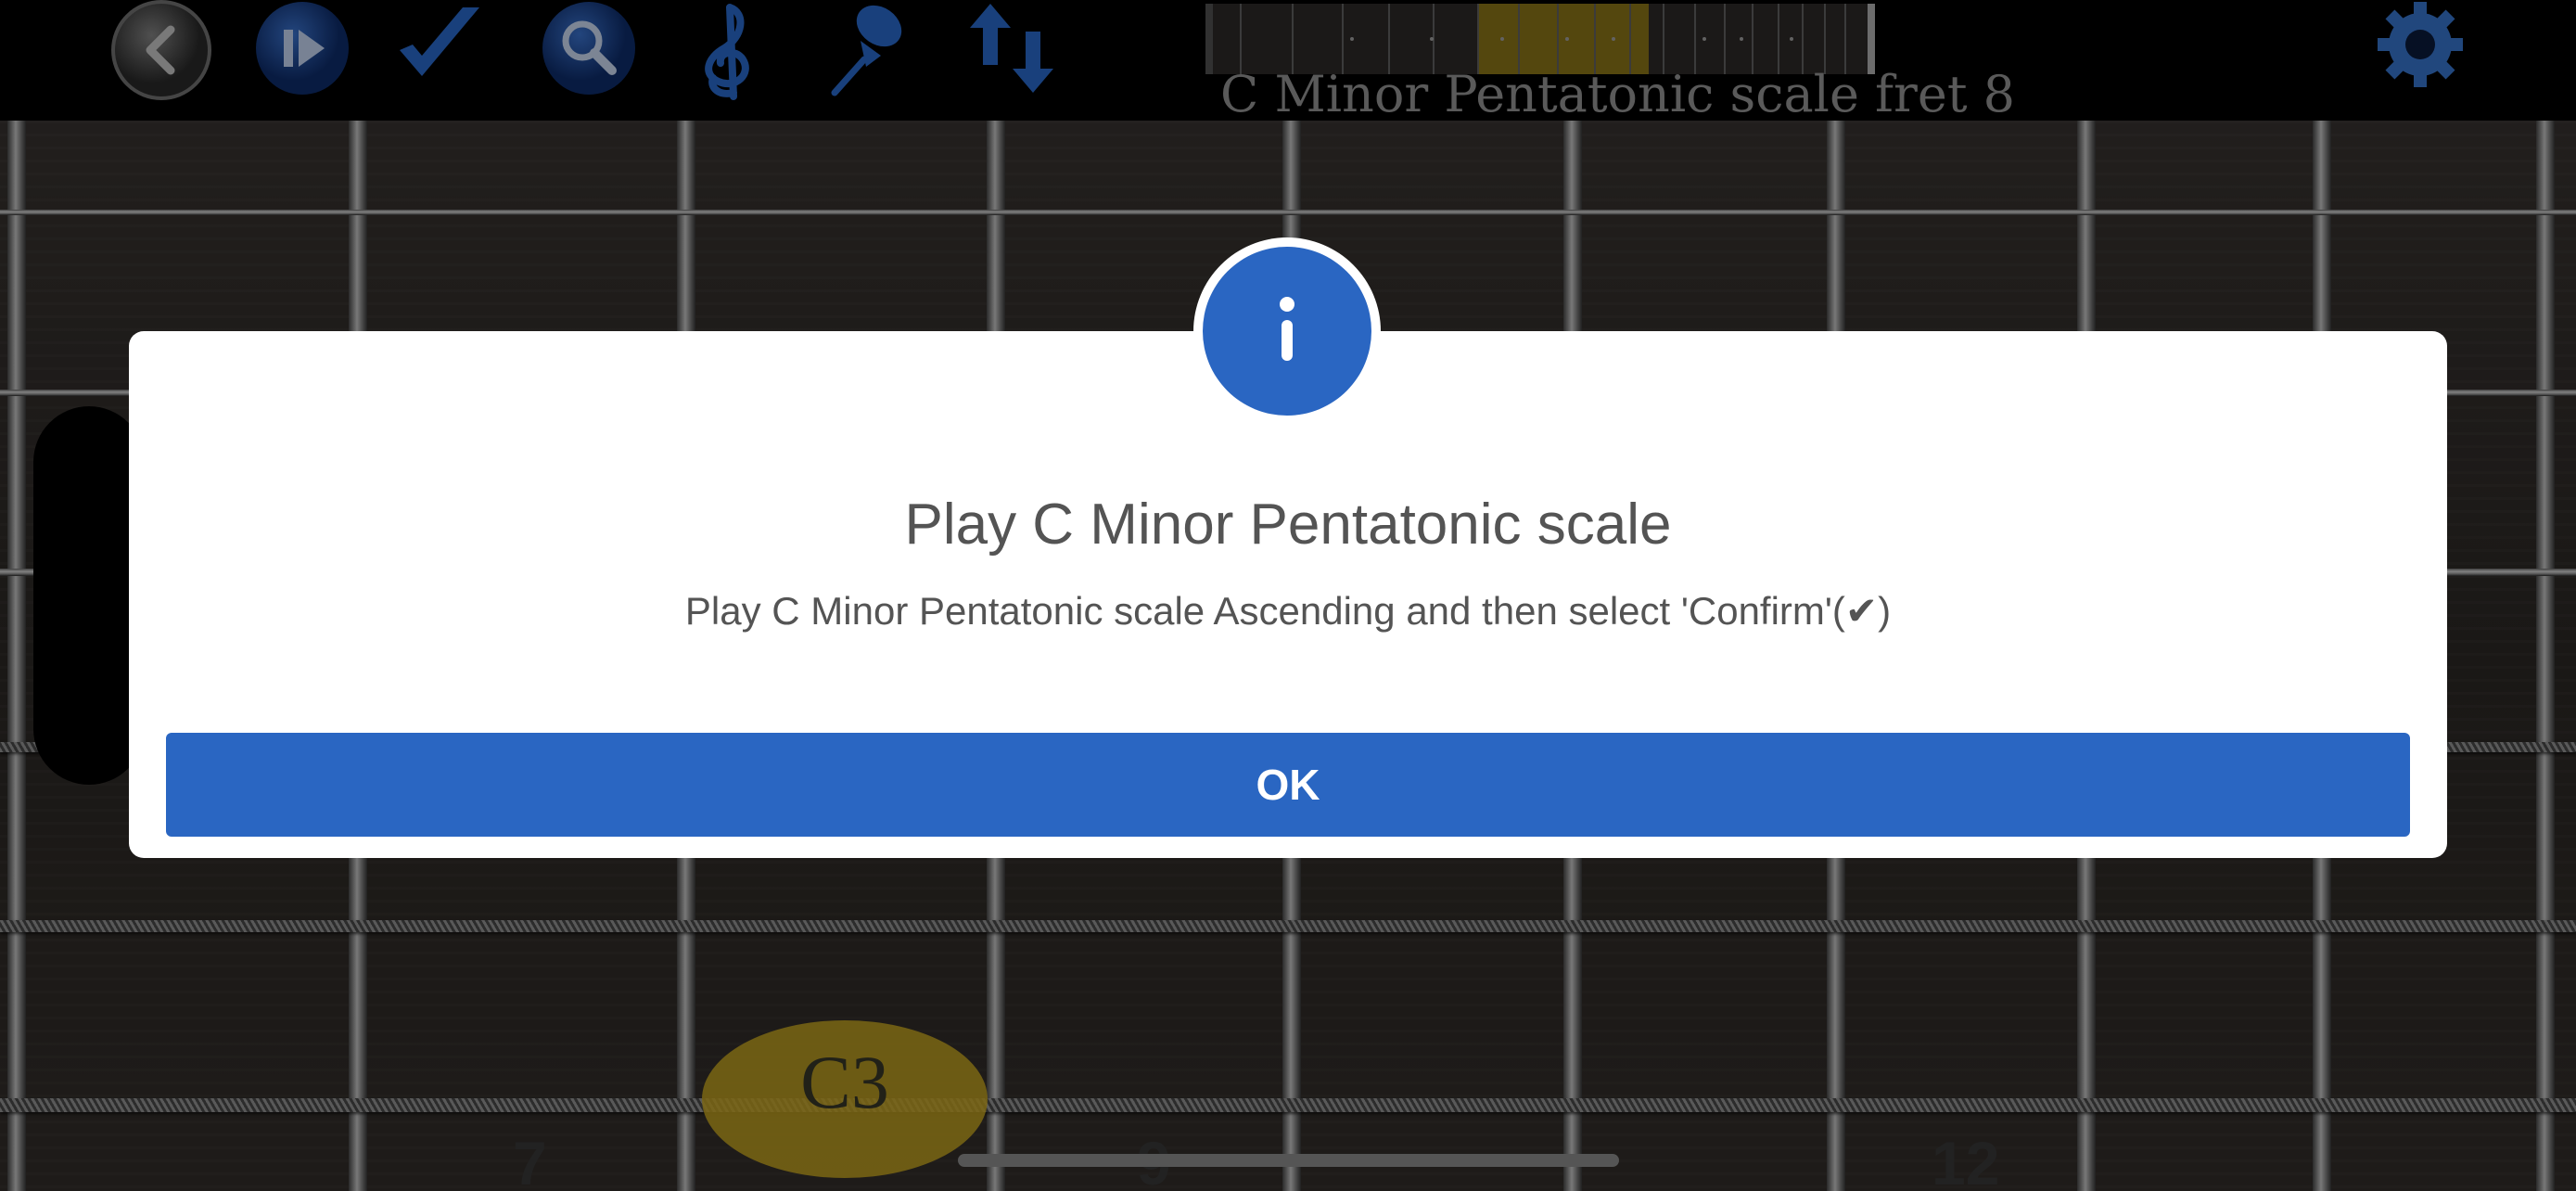 Image resolution: width=2576 pixels, height=1191 pixels. What do you see at coordinates (1289, 1160) in the screenshot?
I see `home-indicator` at bounding box center [1289, 1160].